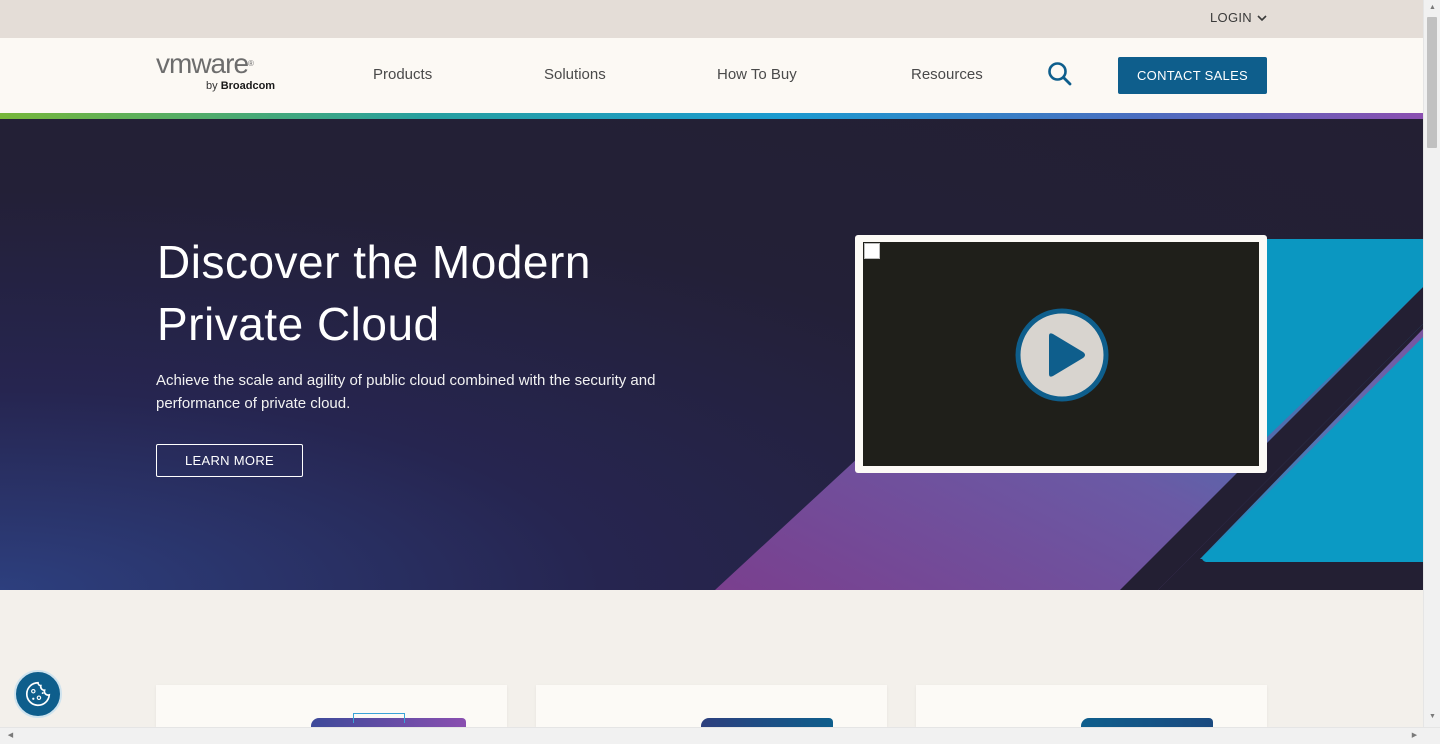 This screenshot has height=744, width=1440. I want to click on utility-bar: LOGIN, so click(711, 19).